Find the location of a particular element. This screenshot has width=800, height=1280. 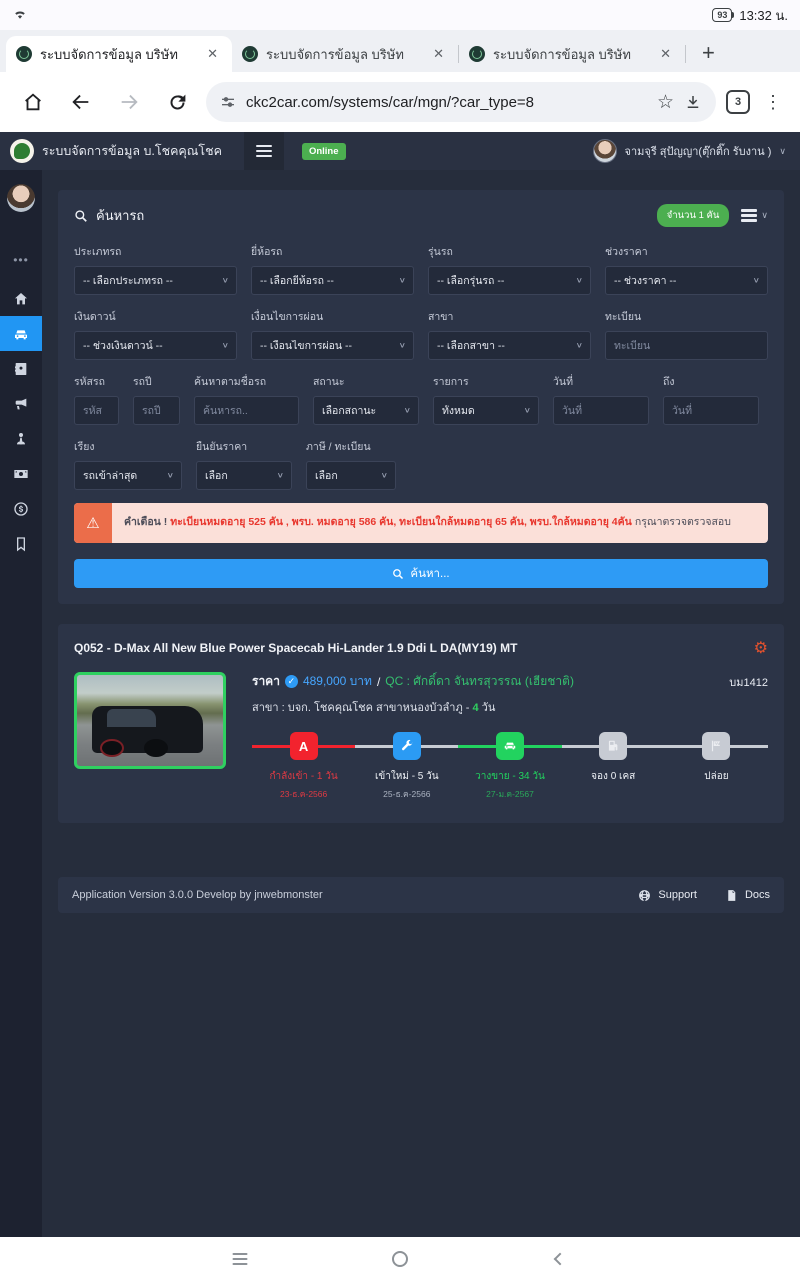

car-photo is located at coordinates (150, 720).